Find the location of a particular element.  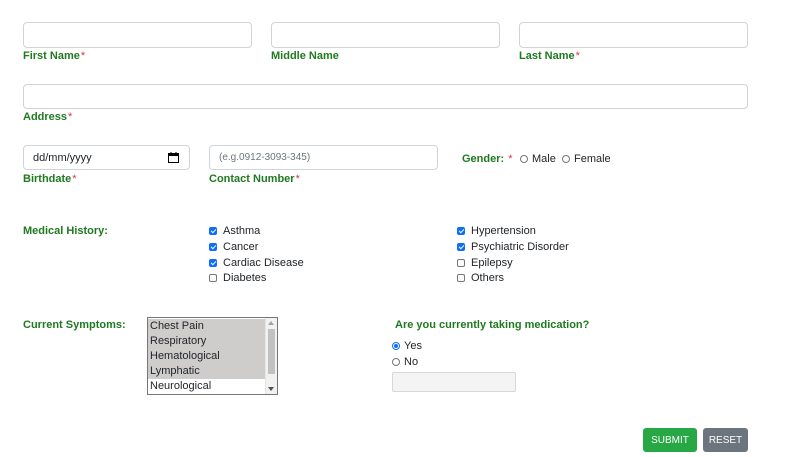

medication-option-yes: Yes is located at coordinates (407, 346).